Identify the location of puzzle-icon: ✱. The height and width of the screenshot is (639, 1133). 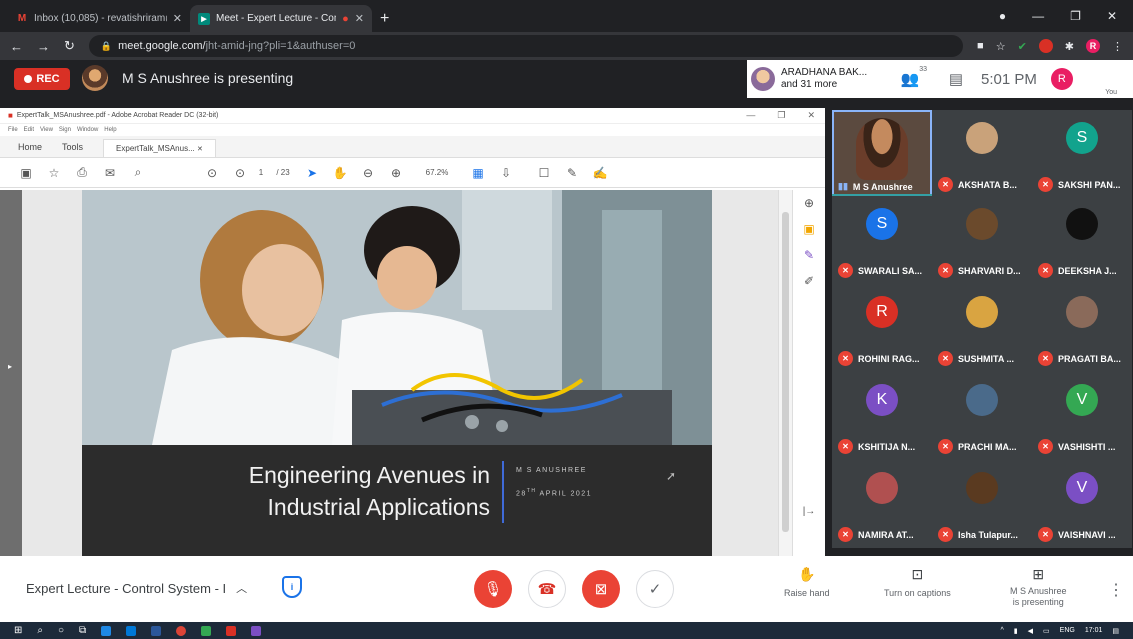
(1069, 46).